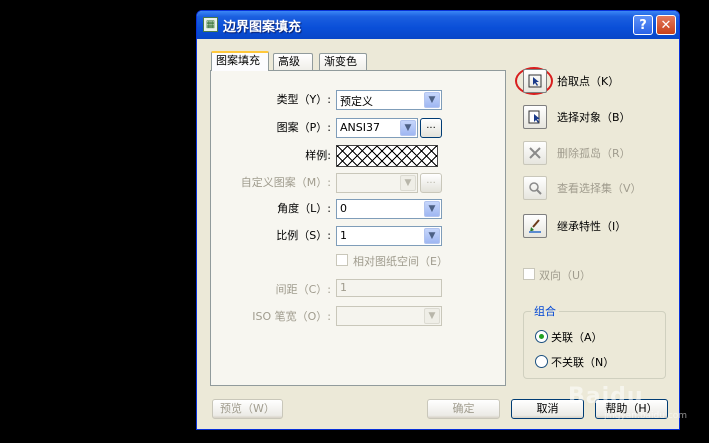  Describe the element at coordinates (377, 183) in the screenshot. I see `custom-pattern-select: ▼` at that location.